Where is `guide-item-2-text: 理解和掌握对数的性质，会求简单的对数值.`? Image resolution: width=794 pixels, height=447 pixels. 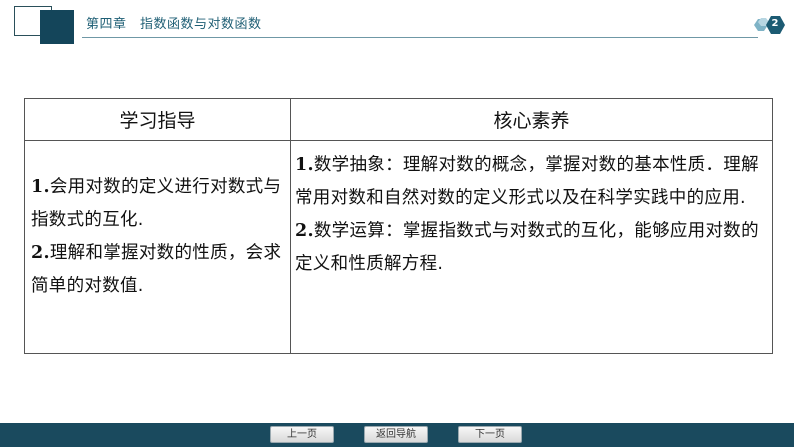 guide-item-2-text: 理解和掌握对数的性质，会求简单的对数值. is located at coordinates (156, 269).